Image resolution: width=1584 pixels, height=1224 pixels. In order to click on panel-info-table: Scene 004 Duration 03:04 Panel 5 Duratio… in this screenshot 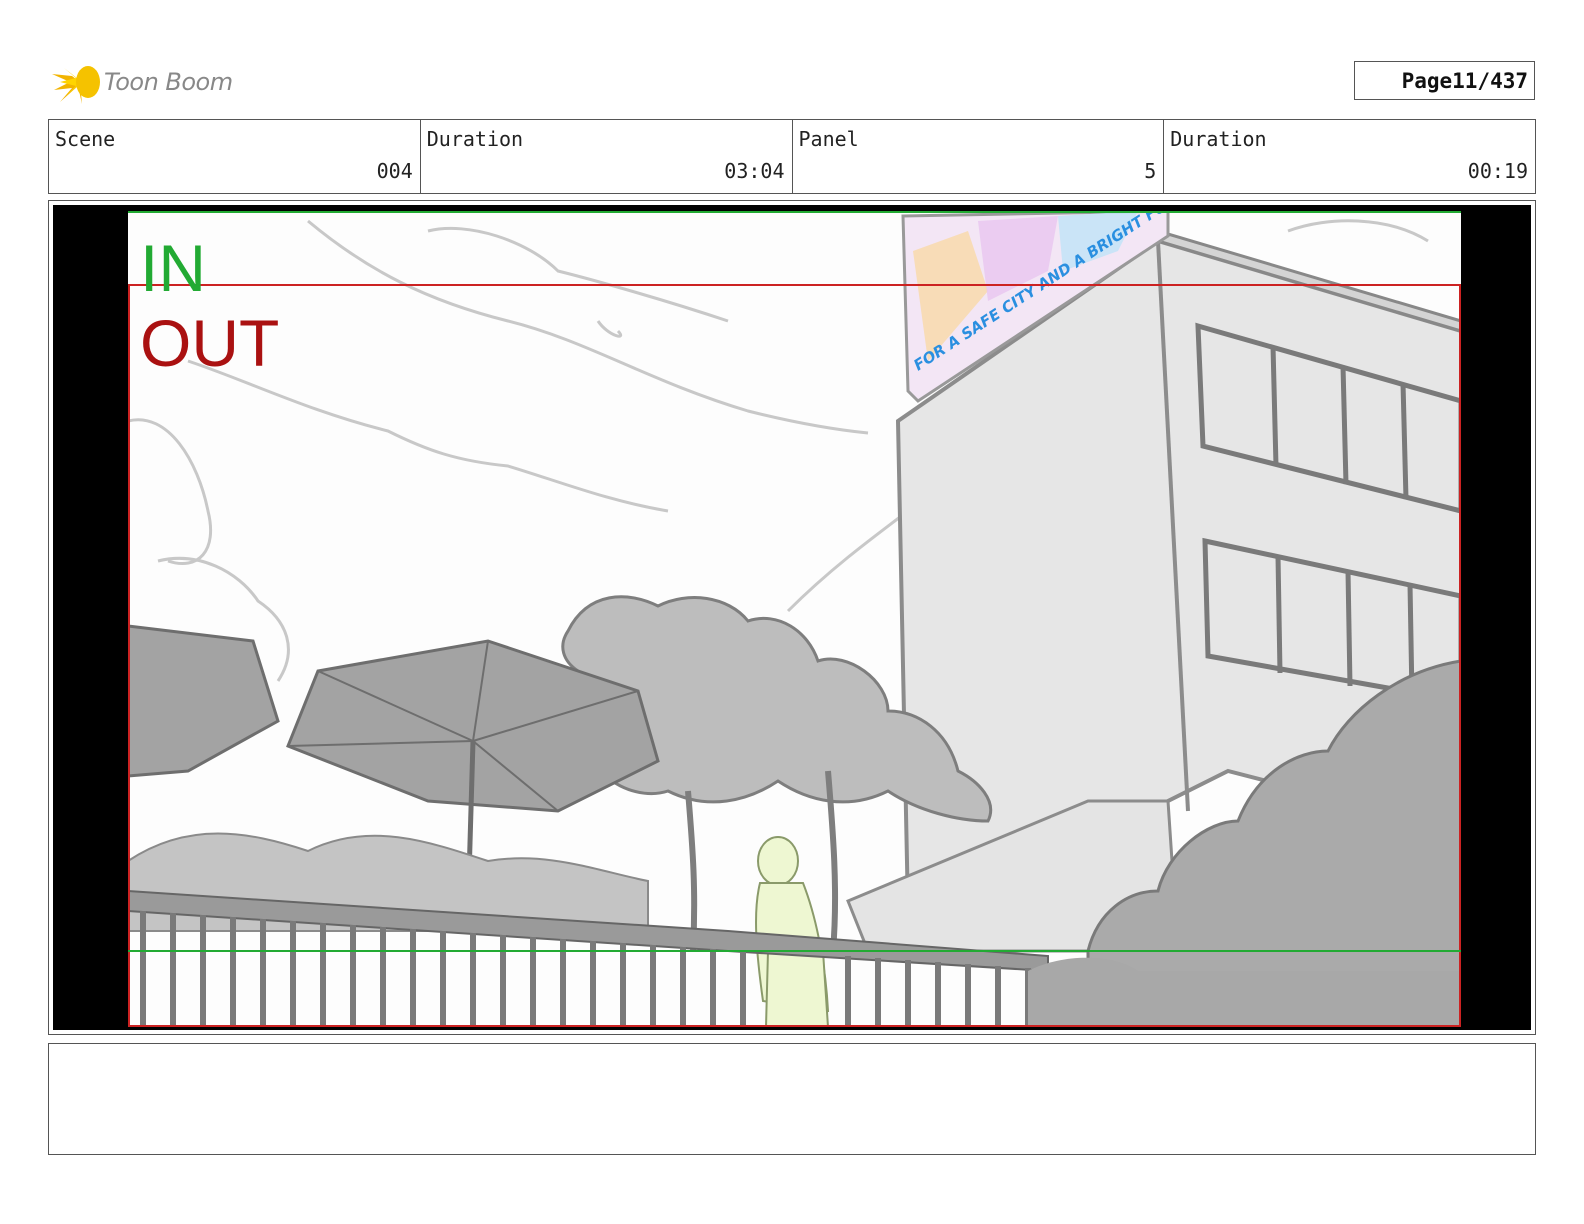, I will do `click(792, 156)`.